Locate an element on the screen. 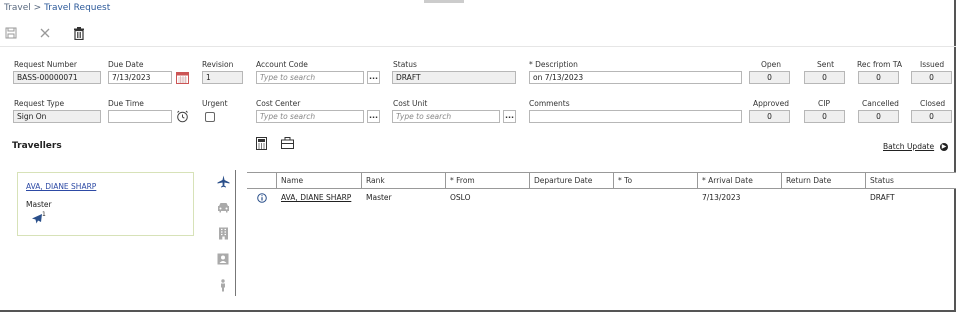  column-header-to: * To is located at coordinates (656, 180).